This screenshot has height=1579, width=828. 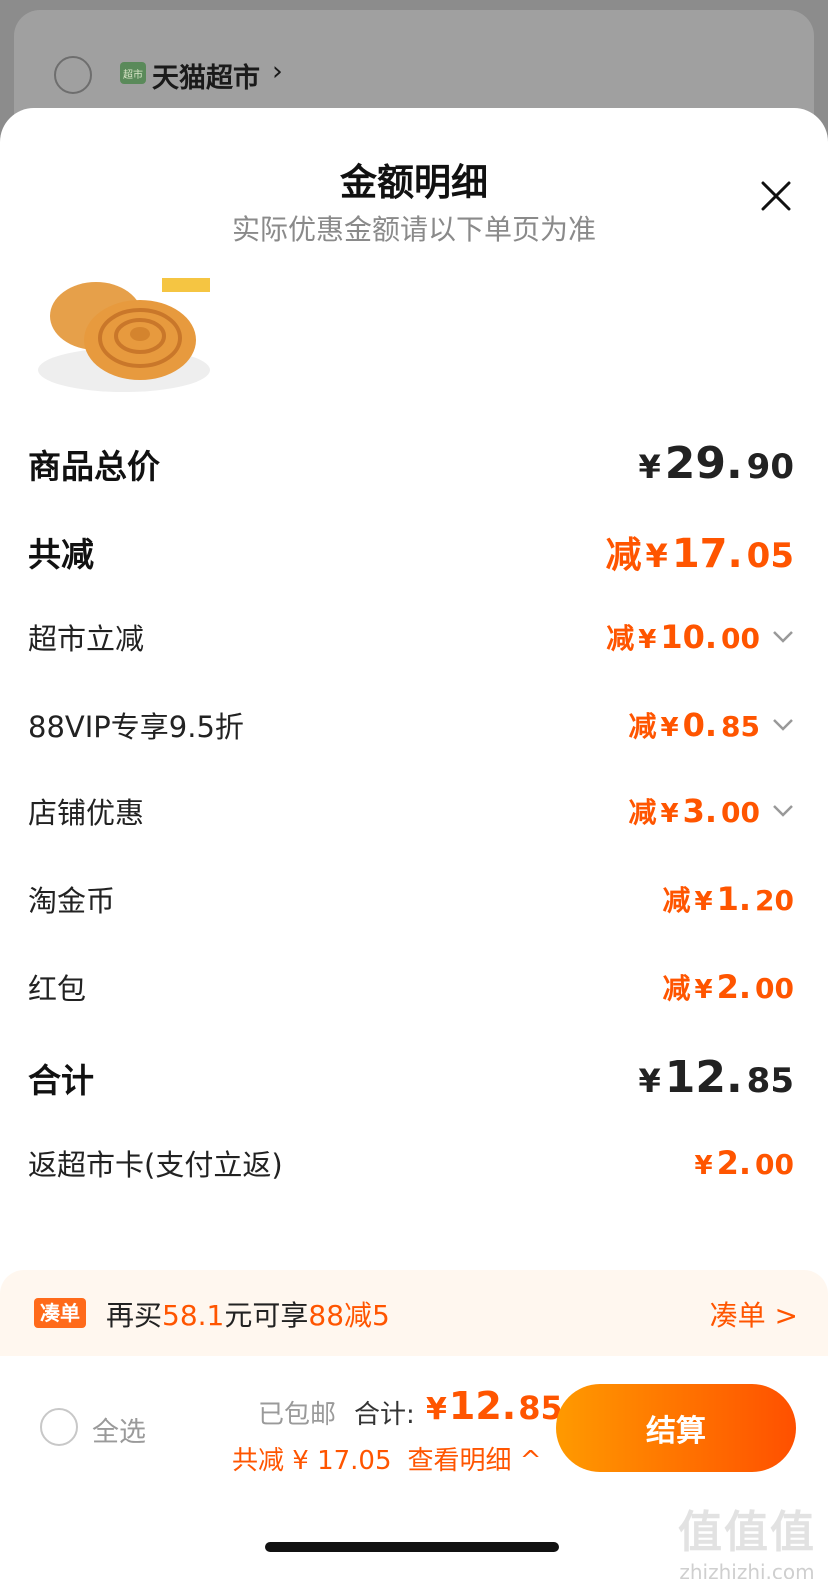 I want to click on home-indicator, so click(x=412, y=1547).